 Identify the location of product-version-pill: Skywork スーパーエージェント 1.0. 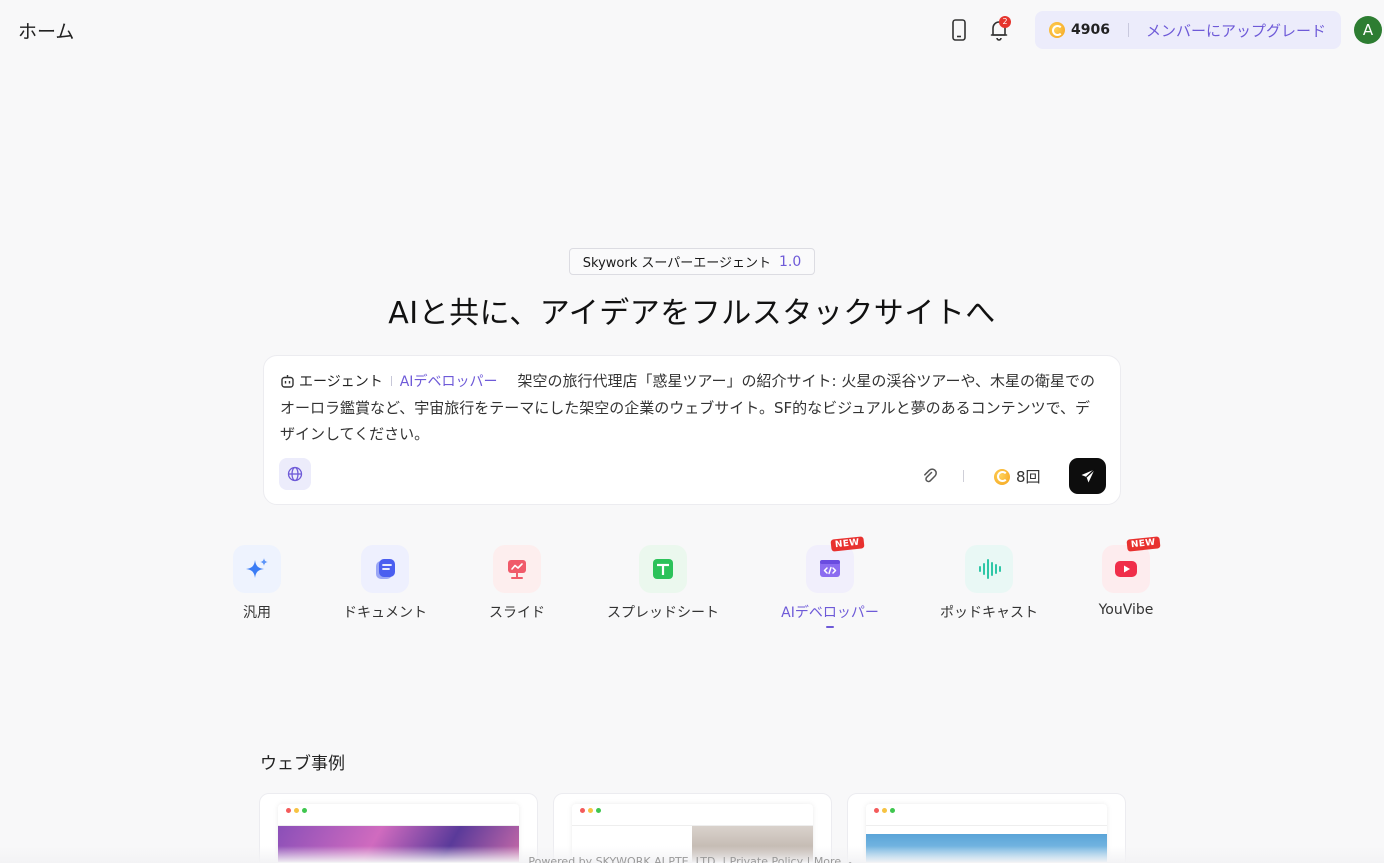
(692, 261).